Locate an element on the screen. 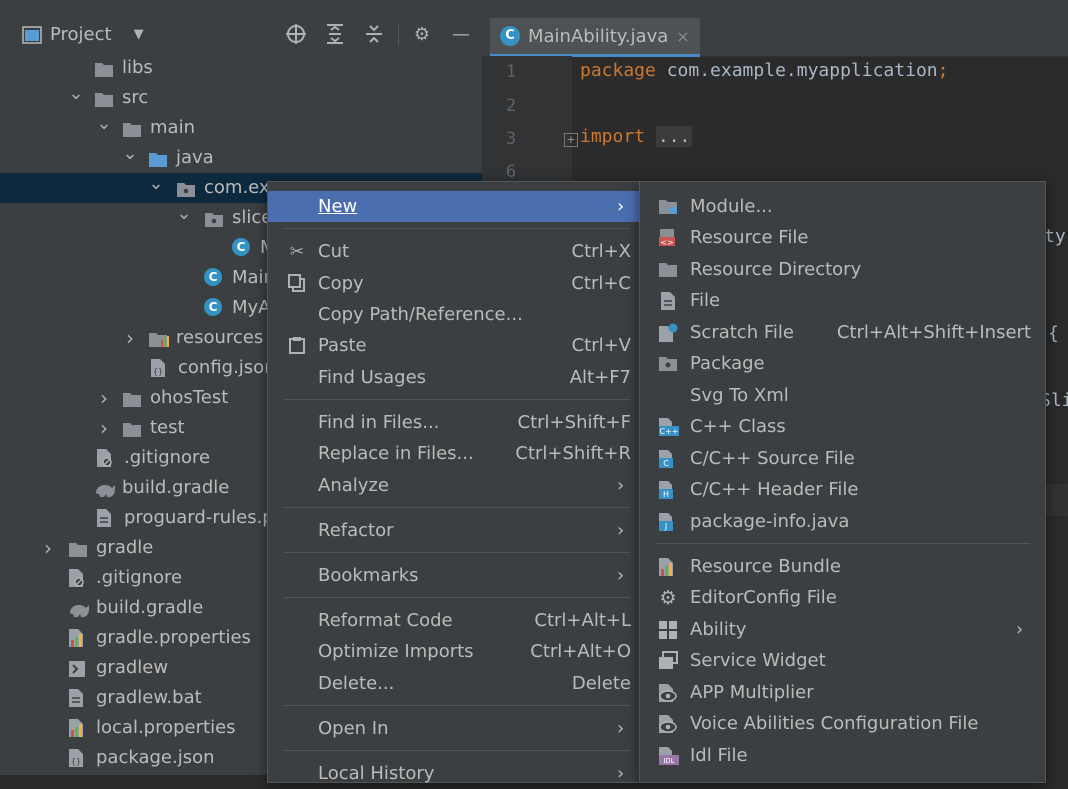  submenu-item-resource-file: <> Resource File is located at coordinates (842, 237).